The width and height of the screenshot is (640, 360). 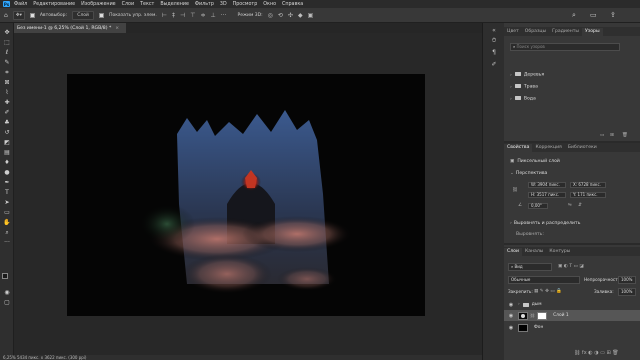 I want to click on paragraph-panel-icon: ¶, so click(x=494, y=52).